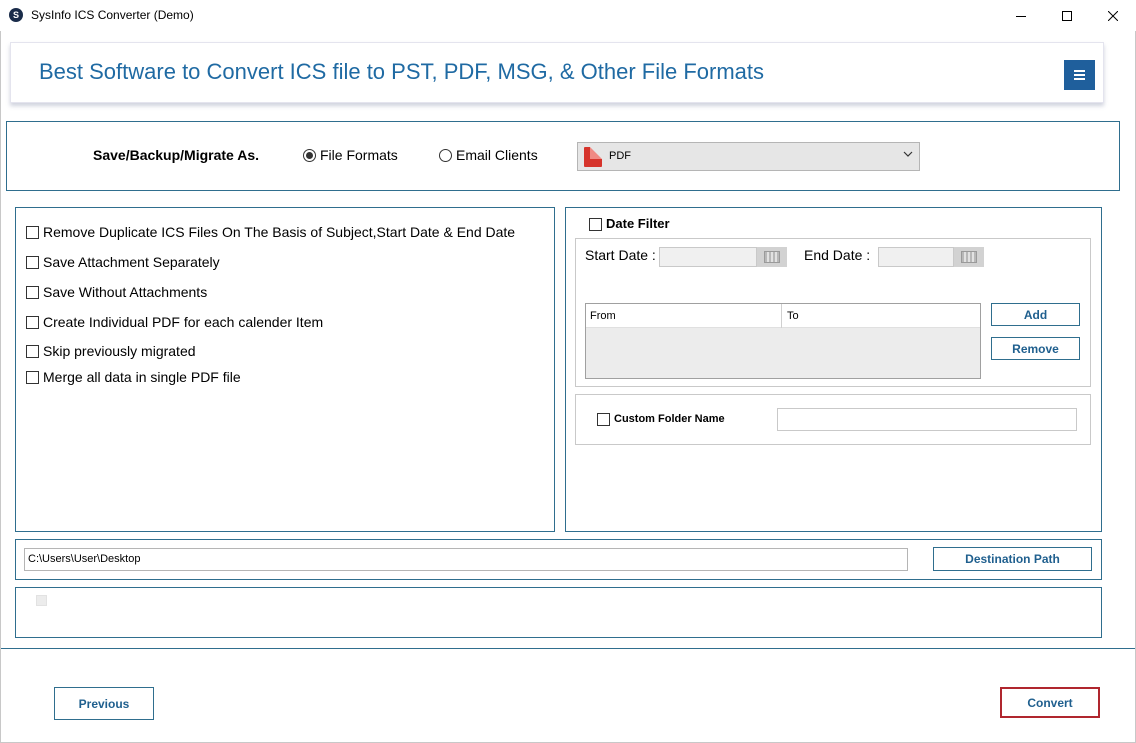  What do you see at coordinates (1079, 71) in the screenshot?
I see `hamburger-icon` at bounding box center [1079, 71].